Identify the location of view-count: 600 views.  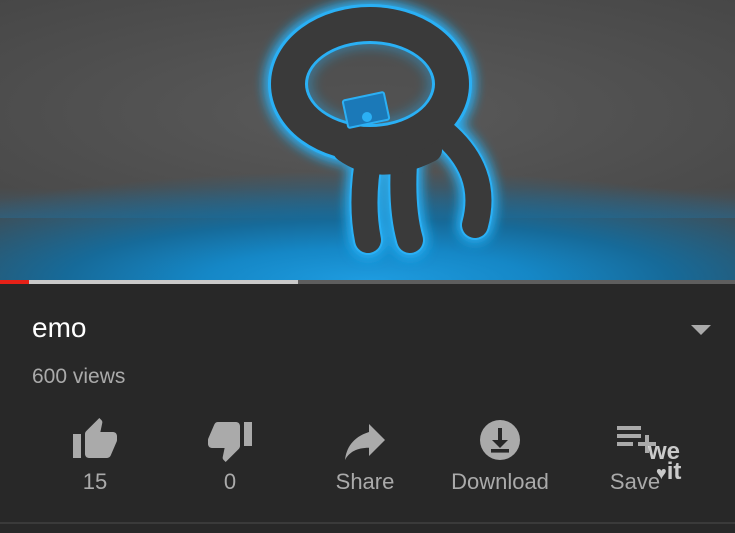
(79, 376).